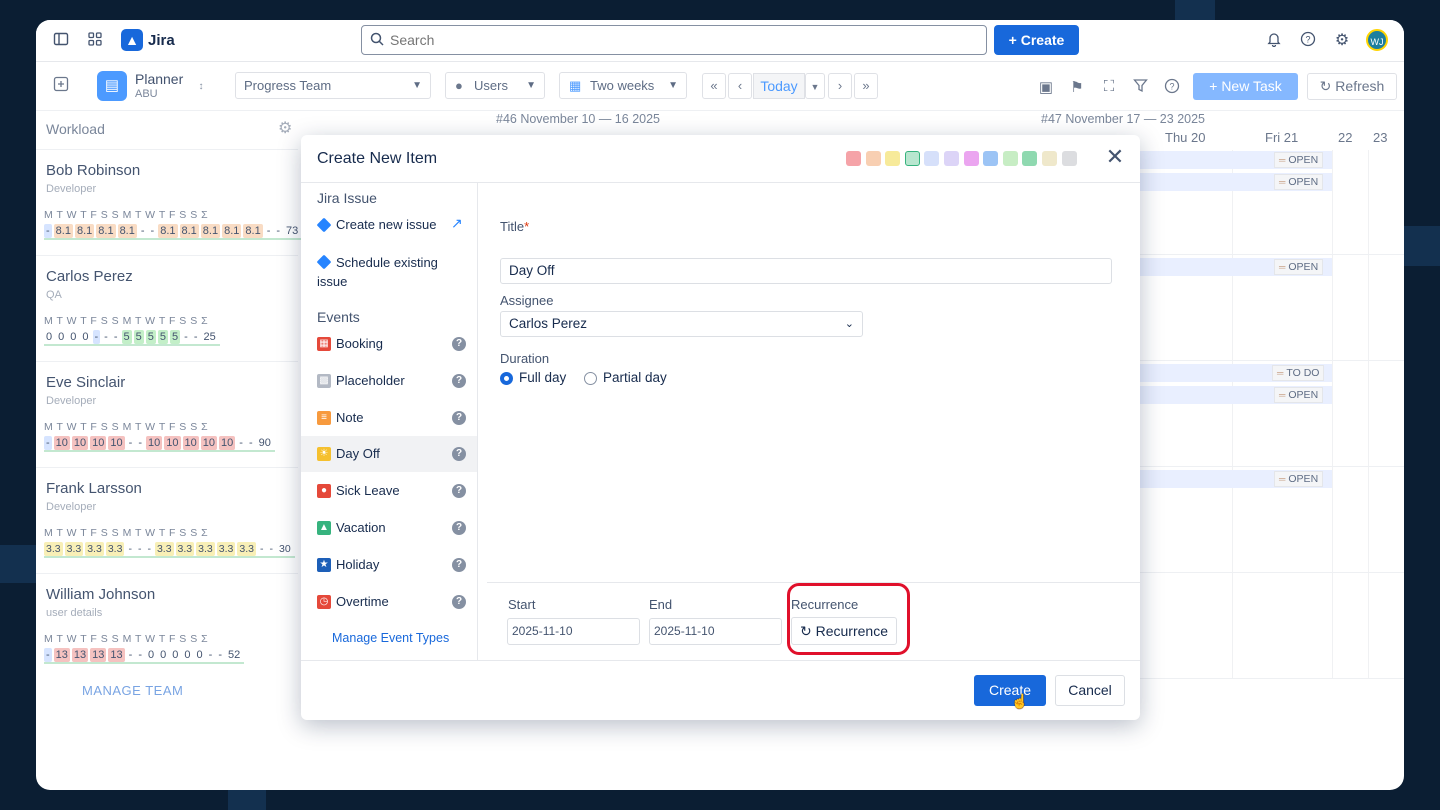 This screenshot has width=1440, height=810. I want to click on event-type-overtime: ◷ Overtime ?, so click(389, 602).